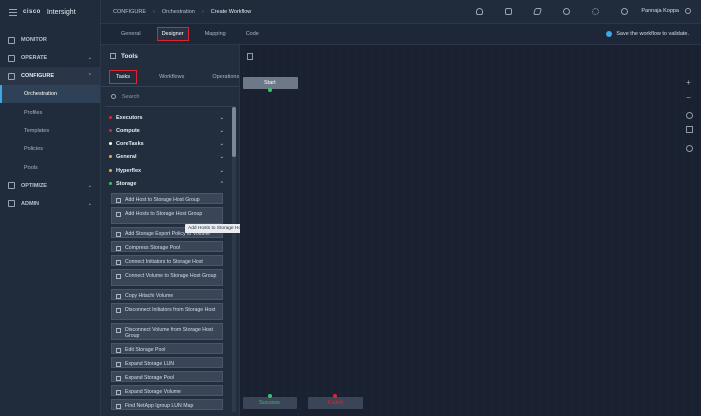 This screenshot has width=701, height=416. I want to click on nav-optimize: OPTIMIZE ⌄, so click(50, 186).